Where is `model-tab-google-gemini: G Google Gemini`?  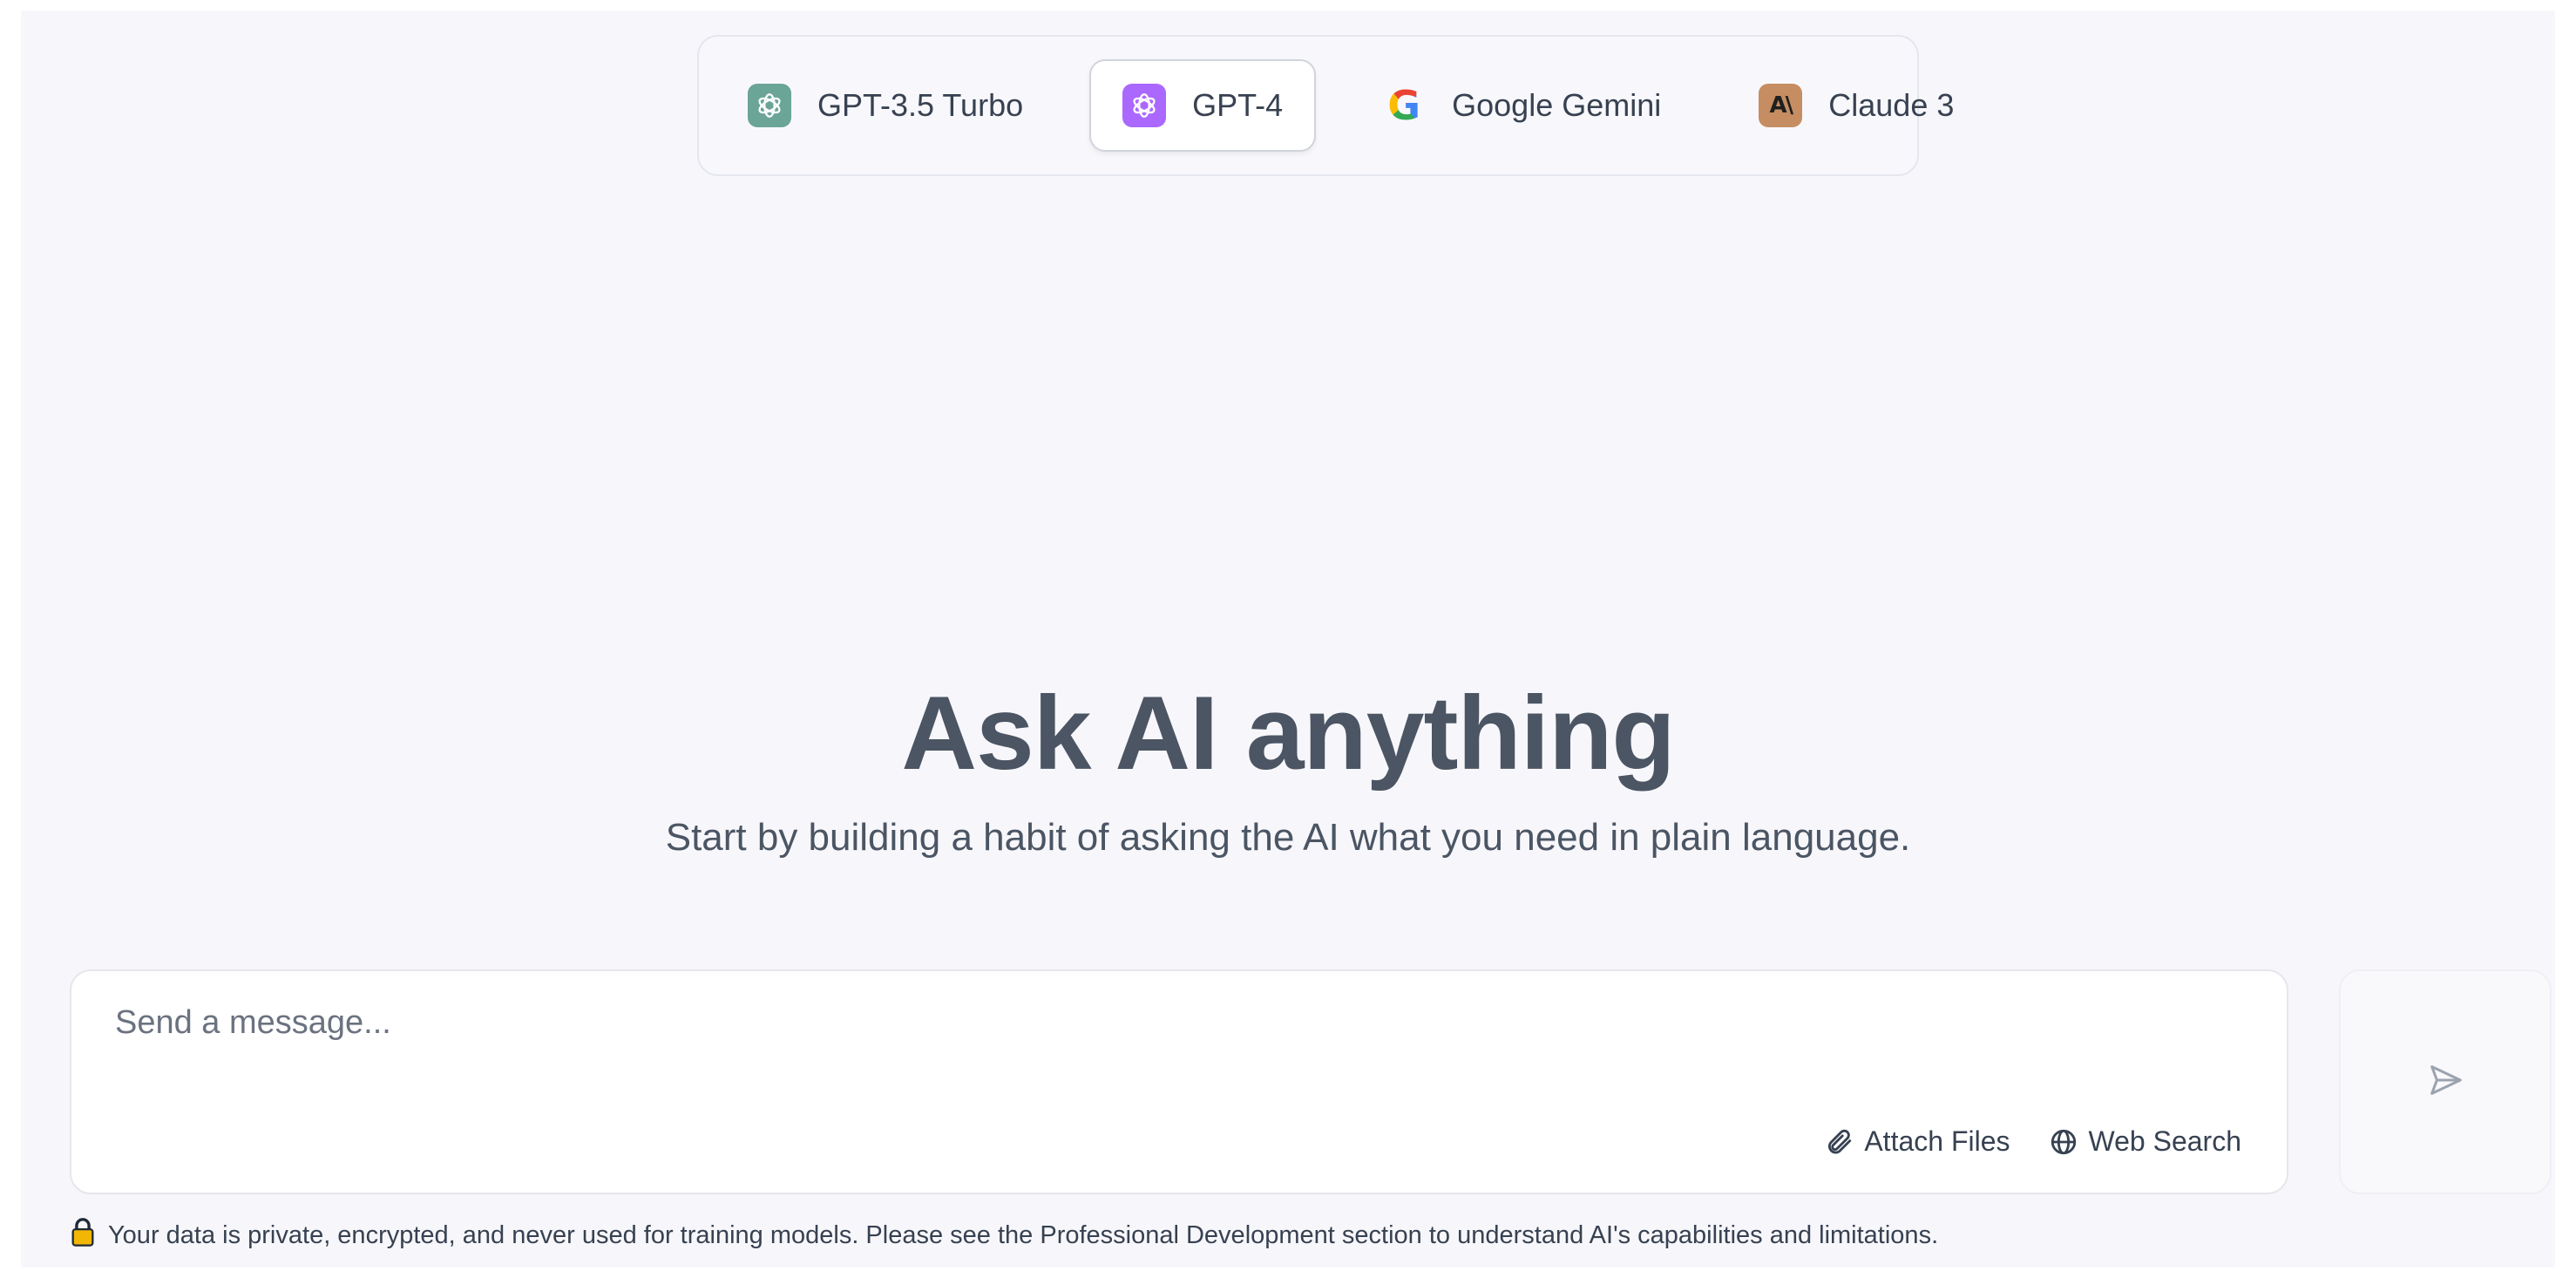 model-tab-google-gemini: G Google Gemini is located at coordinates (1521, 105).